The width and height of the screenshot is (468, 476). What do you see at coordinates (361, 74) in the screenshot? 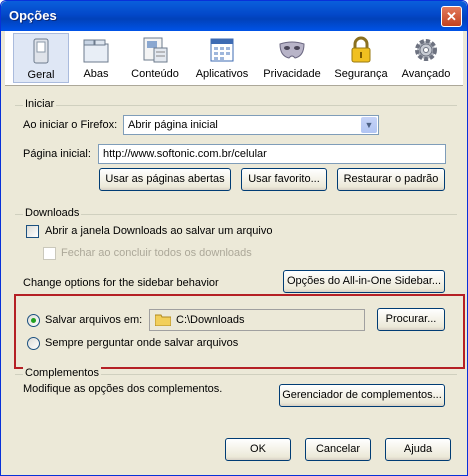
I see `tab-seguranca-label: Segurança` at bounding box center [361, 74].